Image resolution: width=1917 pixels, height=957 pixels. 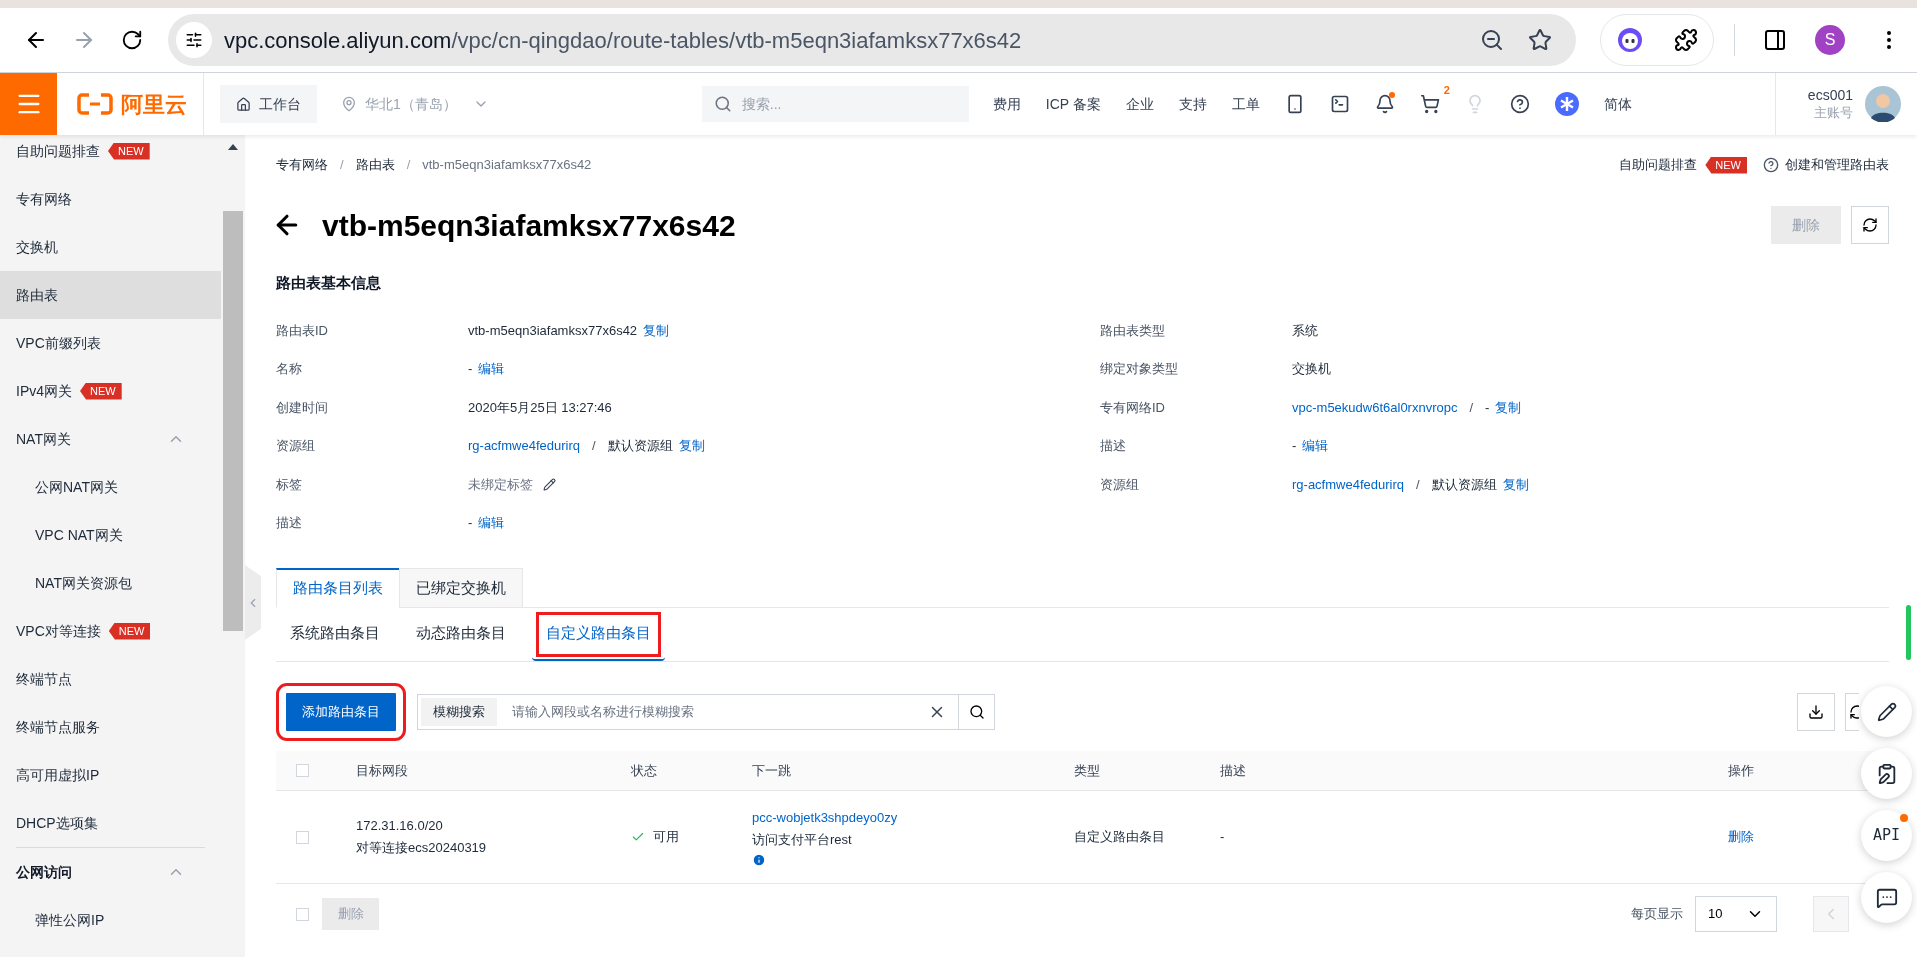 What do you see at coordinates (268, 104) in the screenshot?
I see `workbench-button: 工作台` at bounding box center [268, 104].